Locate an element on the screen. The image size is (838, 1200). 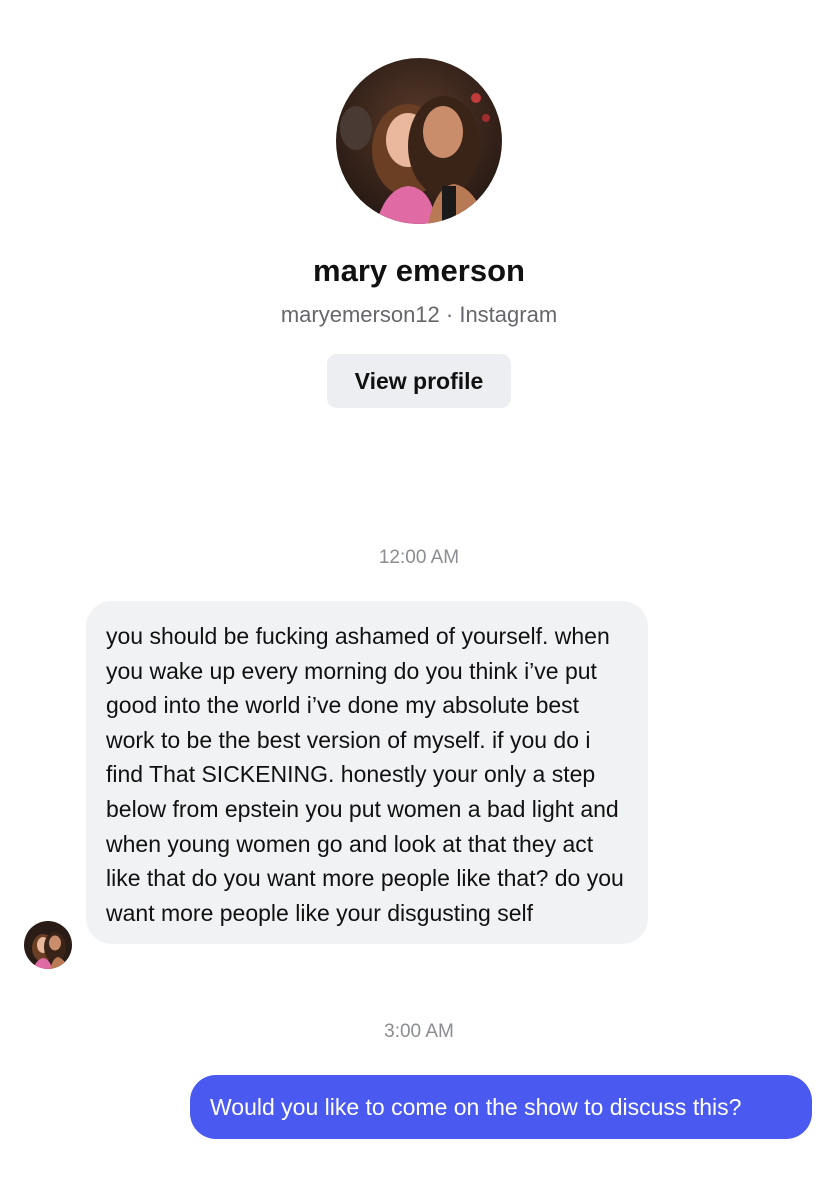
sender-avatar is located at coordinates (48, 945).